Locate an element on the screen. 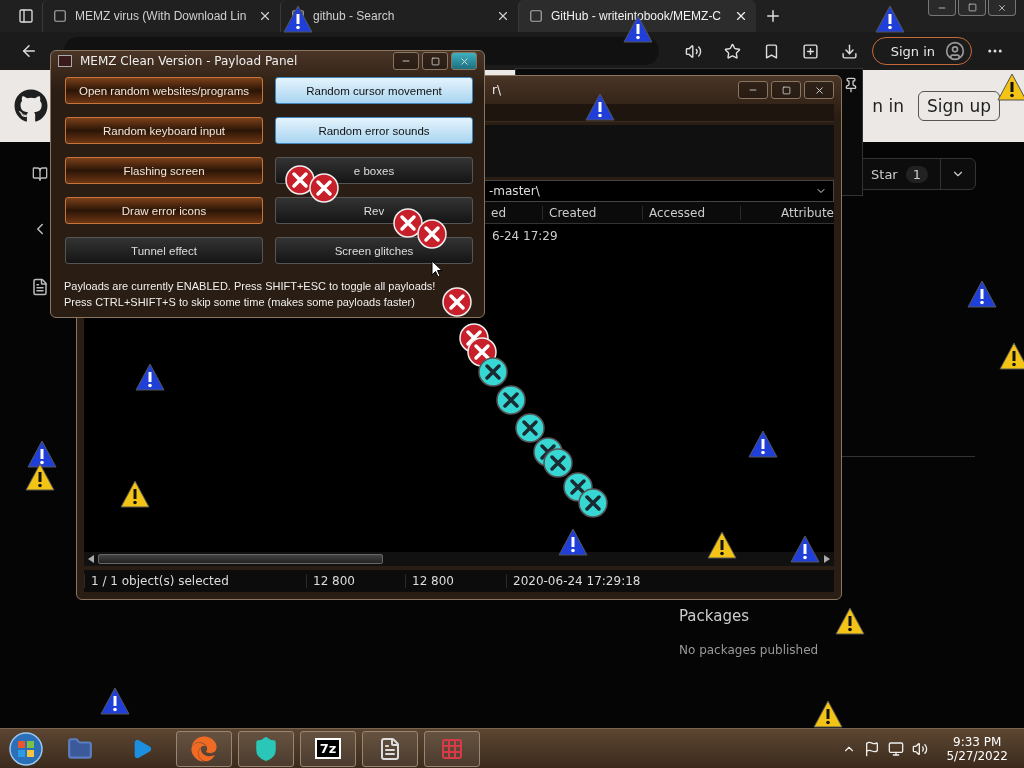  payload-button: Open random websites/programs is located at coordinates (164, 90).